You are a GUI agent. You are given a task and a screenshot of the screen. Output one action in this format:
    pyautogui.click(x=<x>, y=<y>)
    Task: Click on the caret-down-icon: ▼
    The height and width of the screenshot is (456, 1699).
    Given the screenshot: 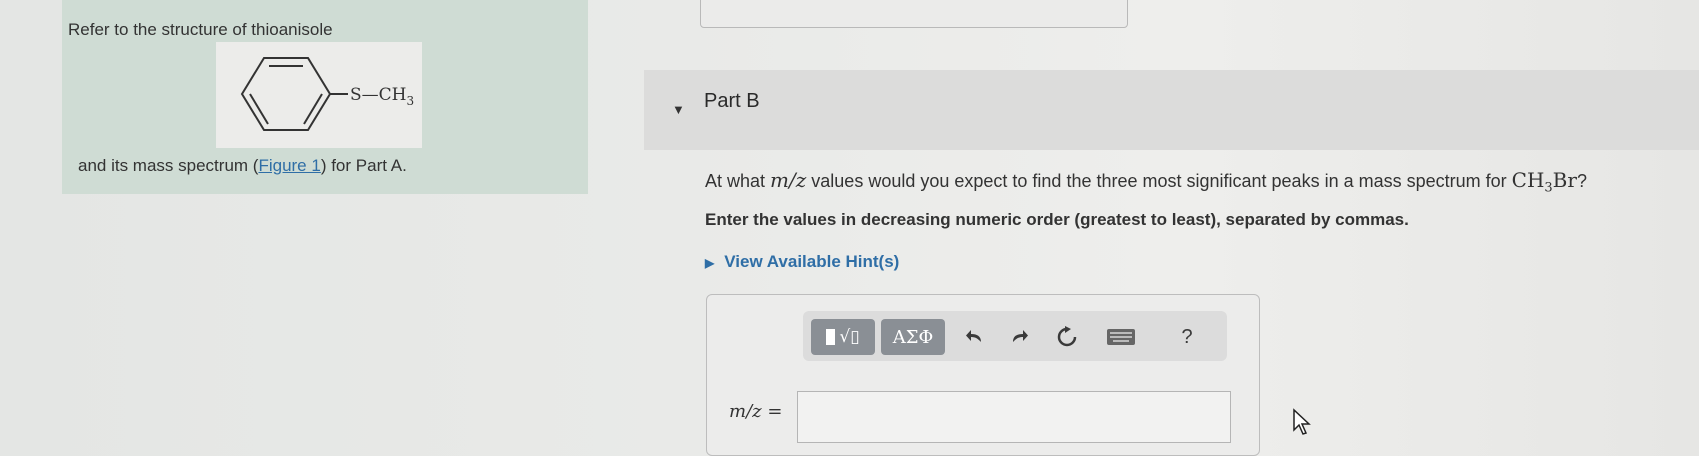 What is the action you would take?
    pyautogui.click(x=678, y=109)
    